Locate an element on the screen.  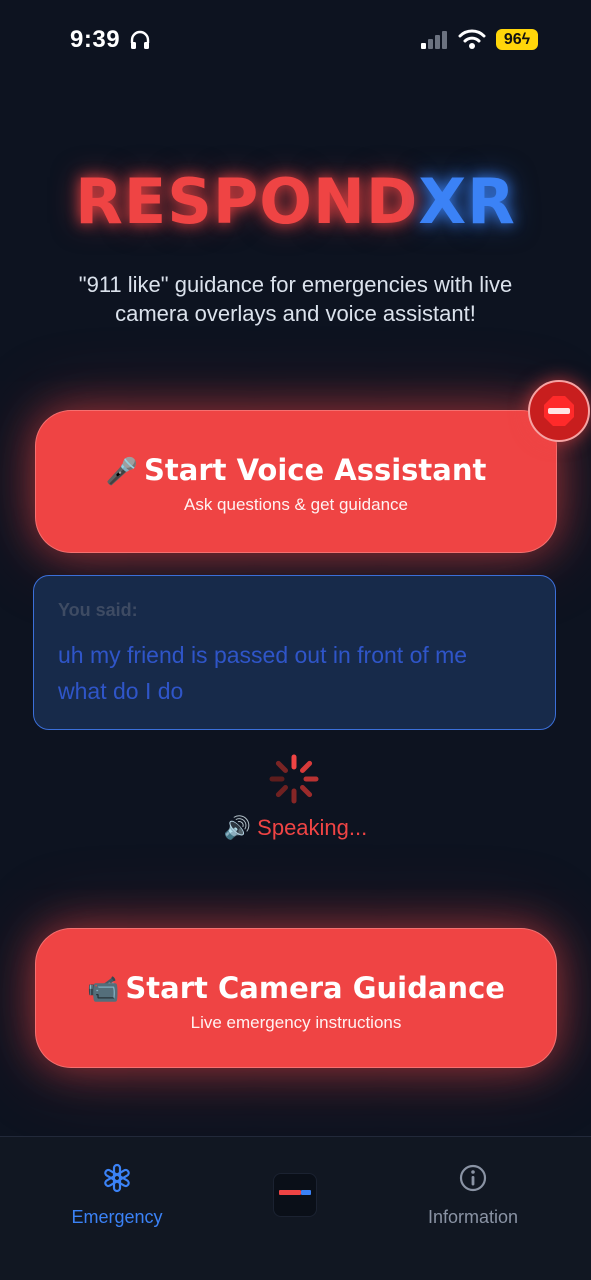
voice-button-subtitle: Ask questions & get guidance is located at coordinates (296, 504).